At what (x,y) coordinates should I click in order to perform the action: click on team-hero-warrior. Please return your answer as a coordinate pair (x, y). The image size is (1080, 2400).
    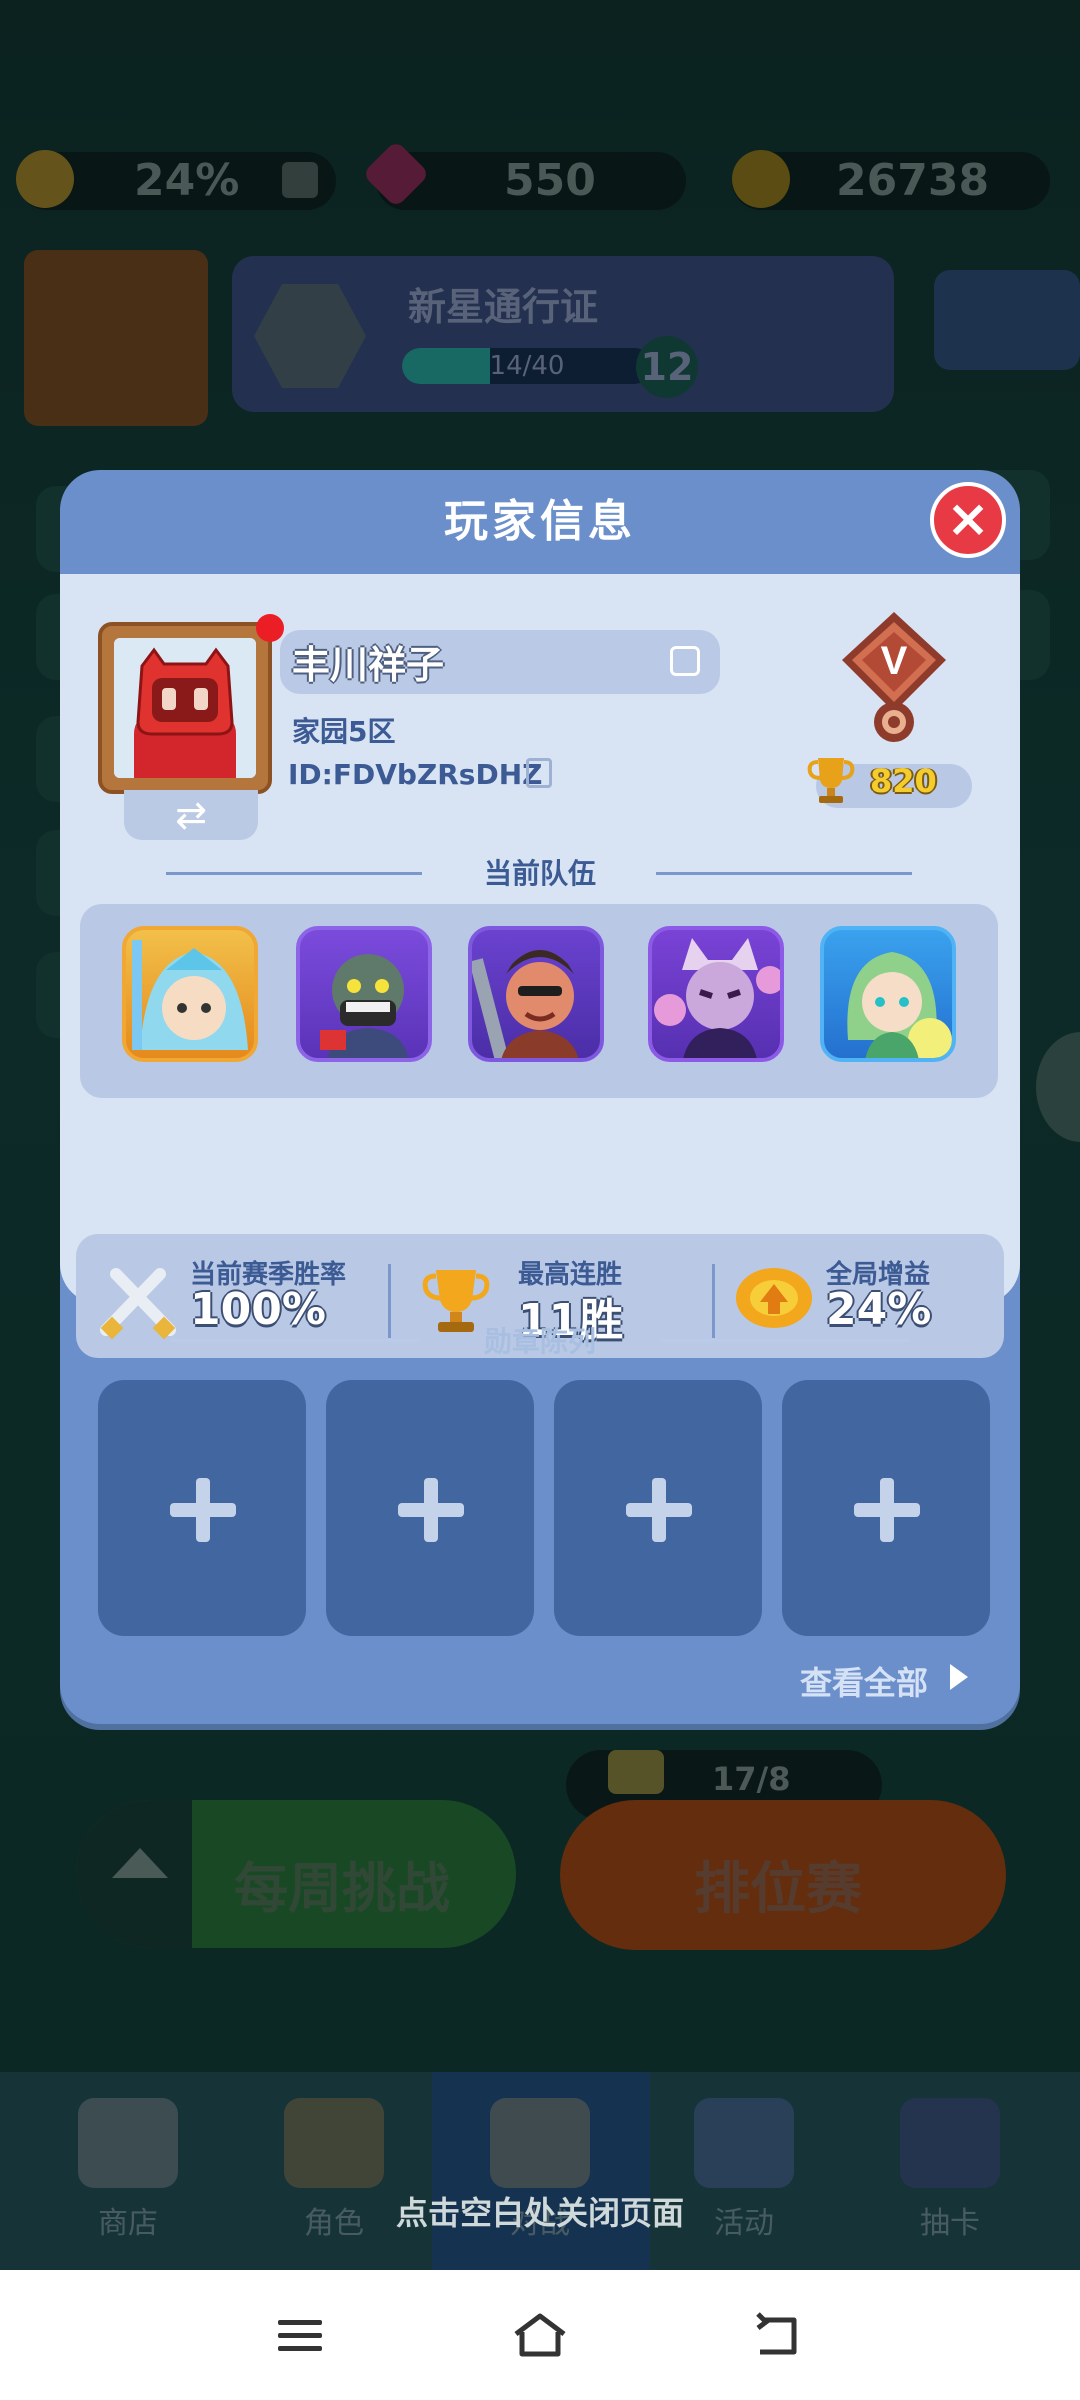
    Looking at the image, I should click on (536, 994).